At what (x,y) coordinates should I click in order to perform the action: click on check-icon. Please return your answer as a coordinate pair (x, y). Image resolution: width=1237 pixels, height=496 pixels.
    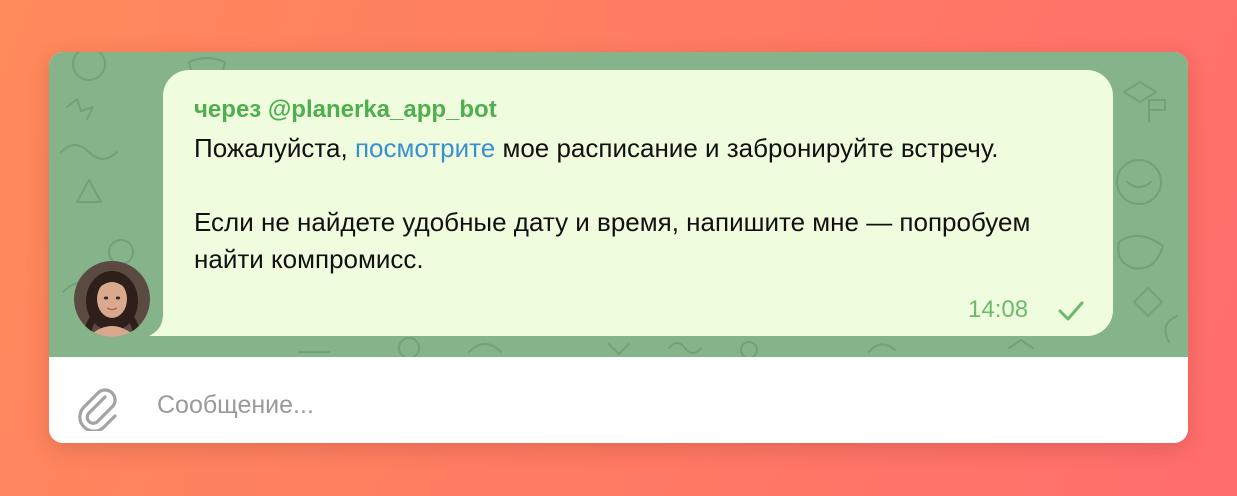
    Looking at the image, I should click on (1071, 311).